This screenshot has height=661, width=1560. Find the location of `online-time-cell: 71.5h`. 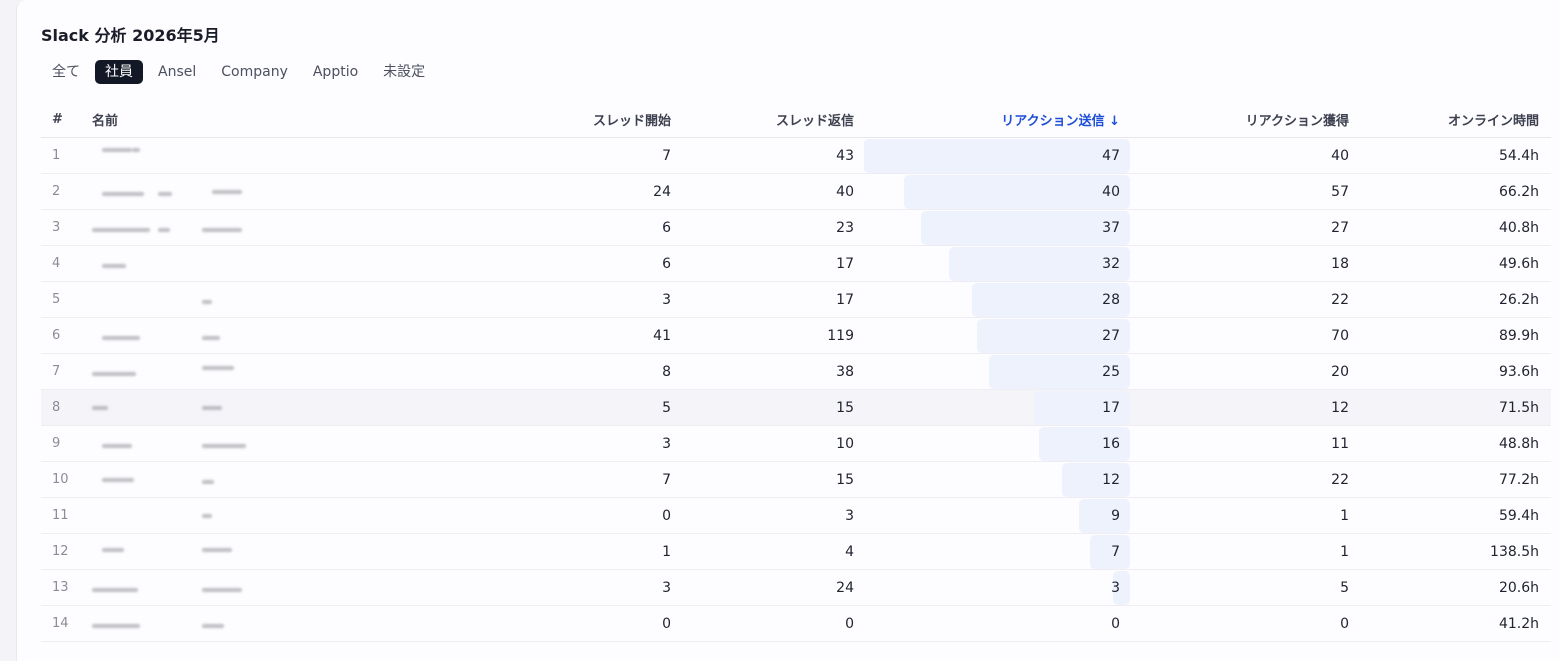

online-time-cell: 71.5h is located at coordinates (1518, 407).